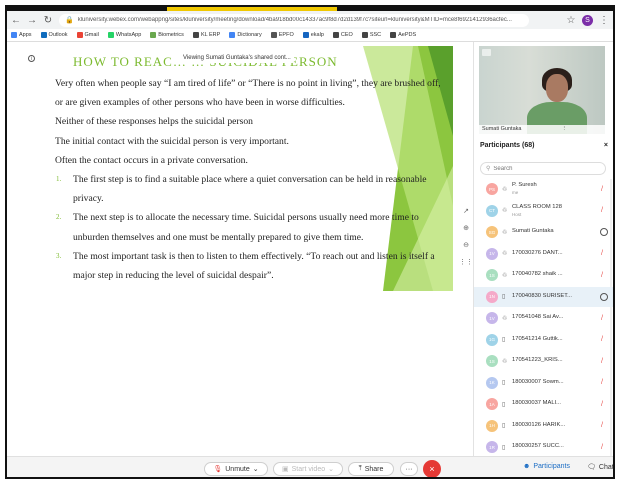 Image resolution: width=620 pixels, height=484 pixels. What do you see at coordinates (313, 35) in the screenshot?
I see `bookmark-item: ekalp` at bounding box center [313, 35].